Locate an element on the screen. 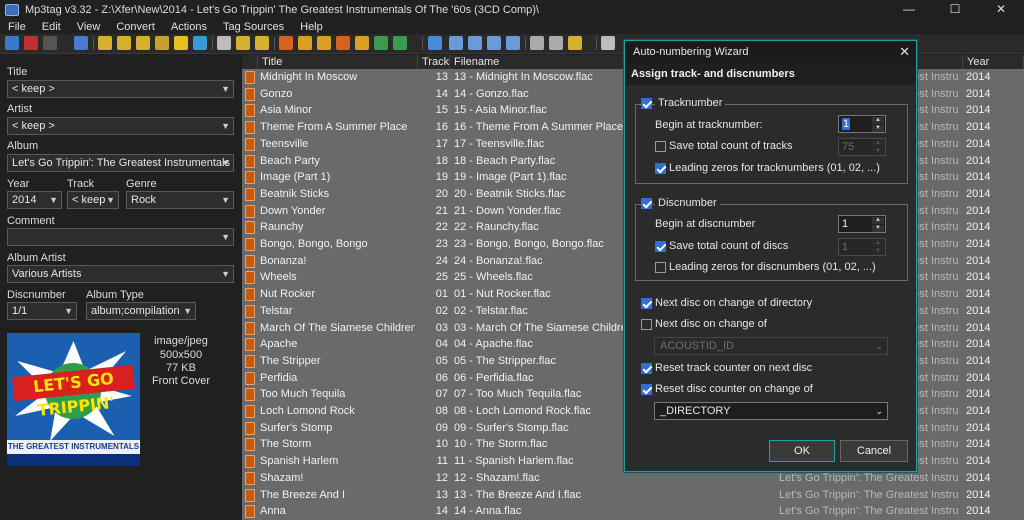 Image resolution: width=1024 pixels, height=520 pixels. close-button: ✕ is located at coordinates (1001, 9).